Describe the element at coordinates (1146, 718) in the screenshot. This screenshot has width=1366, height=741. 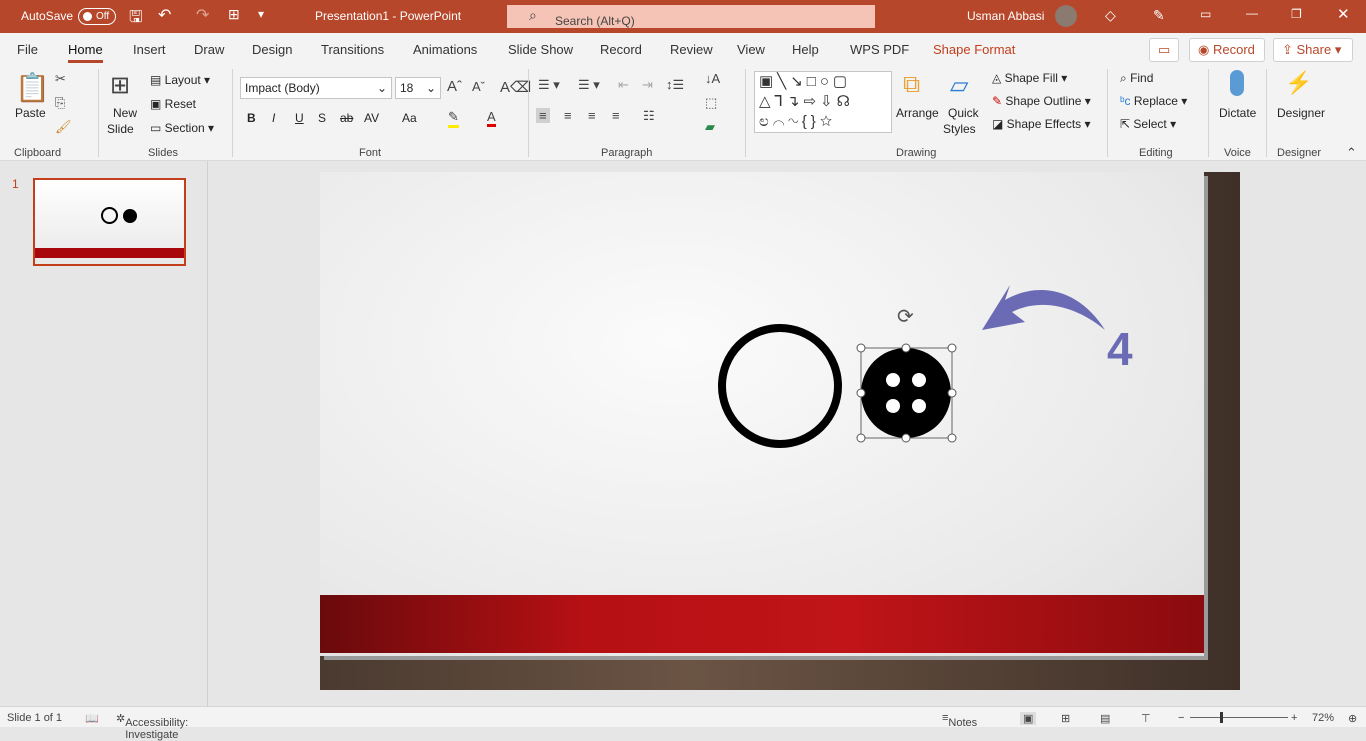
I see `slideshow-icon: ⊤` at that location.